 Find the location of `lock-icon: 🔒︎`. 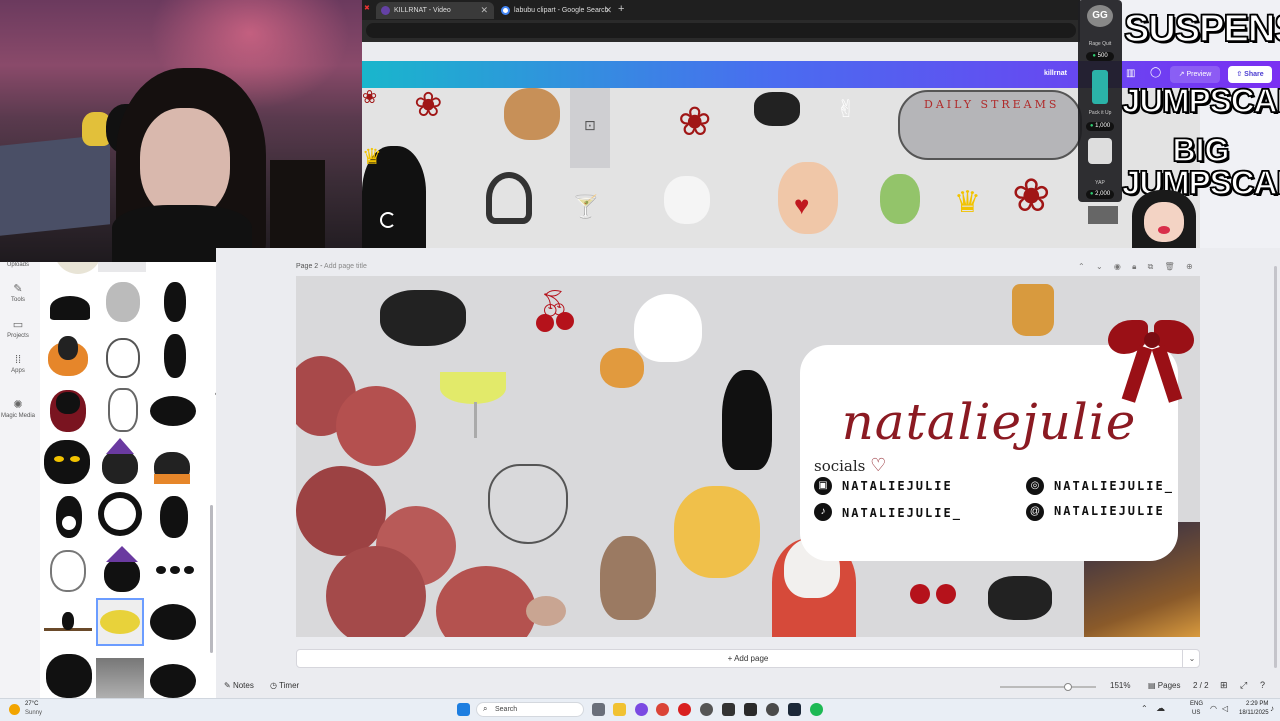

lock-icon: 🔒︎ is located at coordinates (1134, 266).